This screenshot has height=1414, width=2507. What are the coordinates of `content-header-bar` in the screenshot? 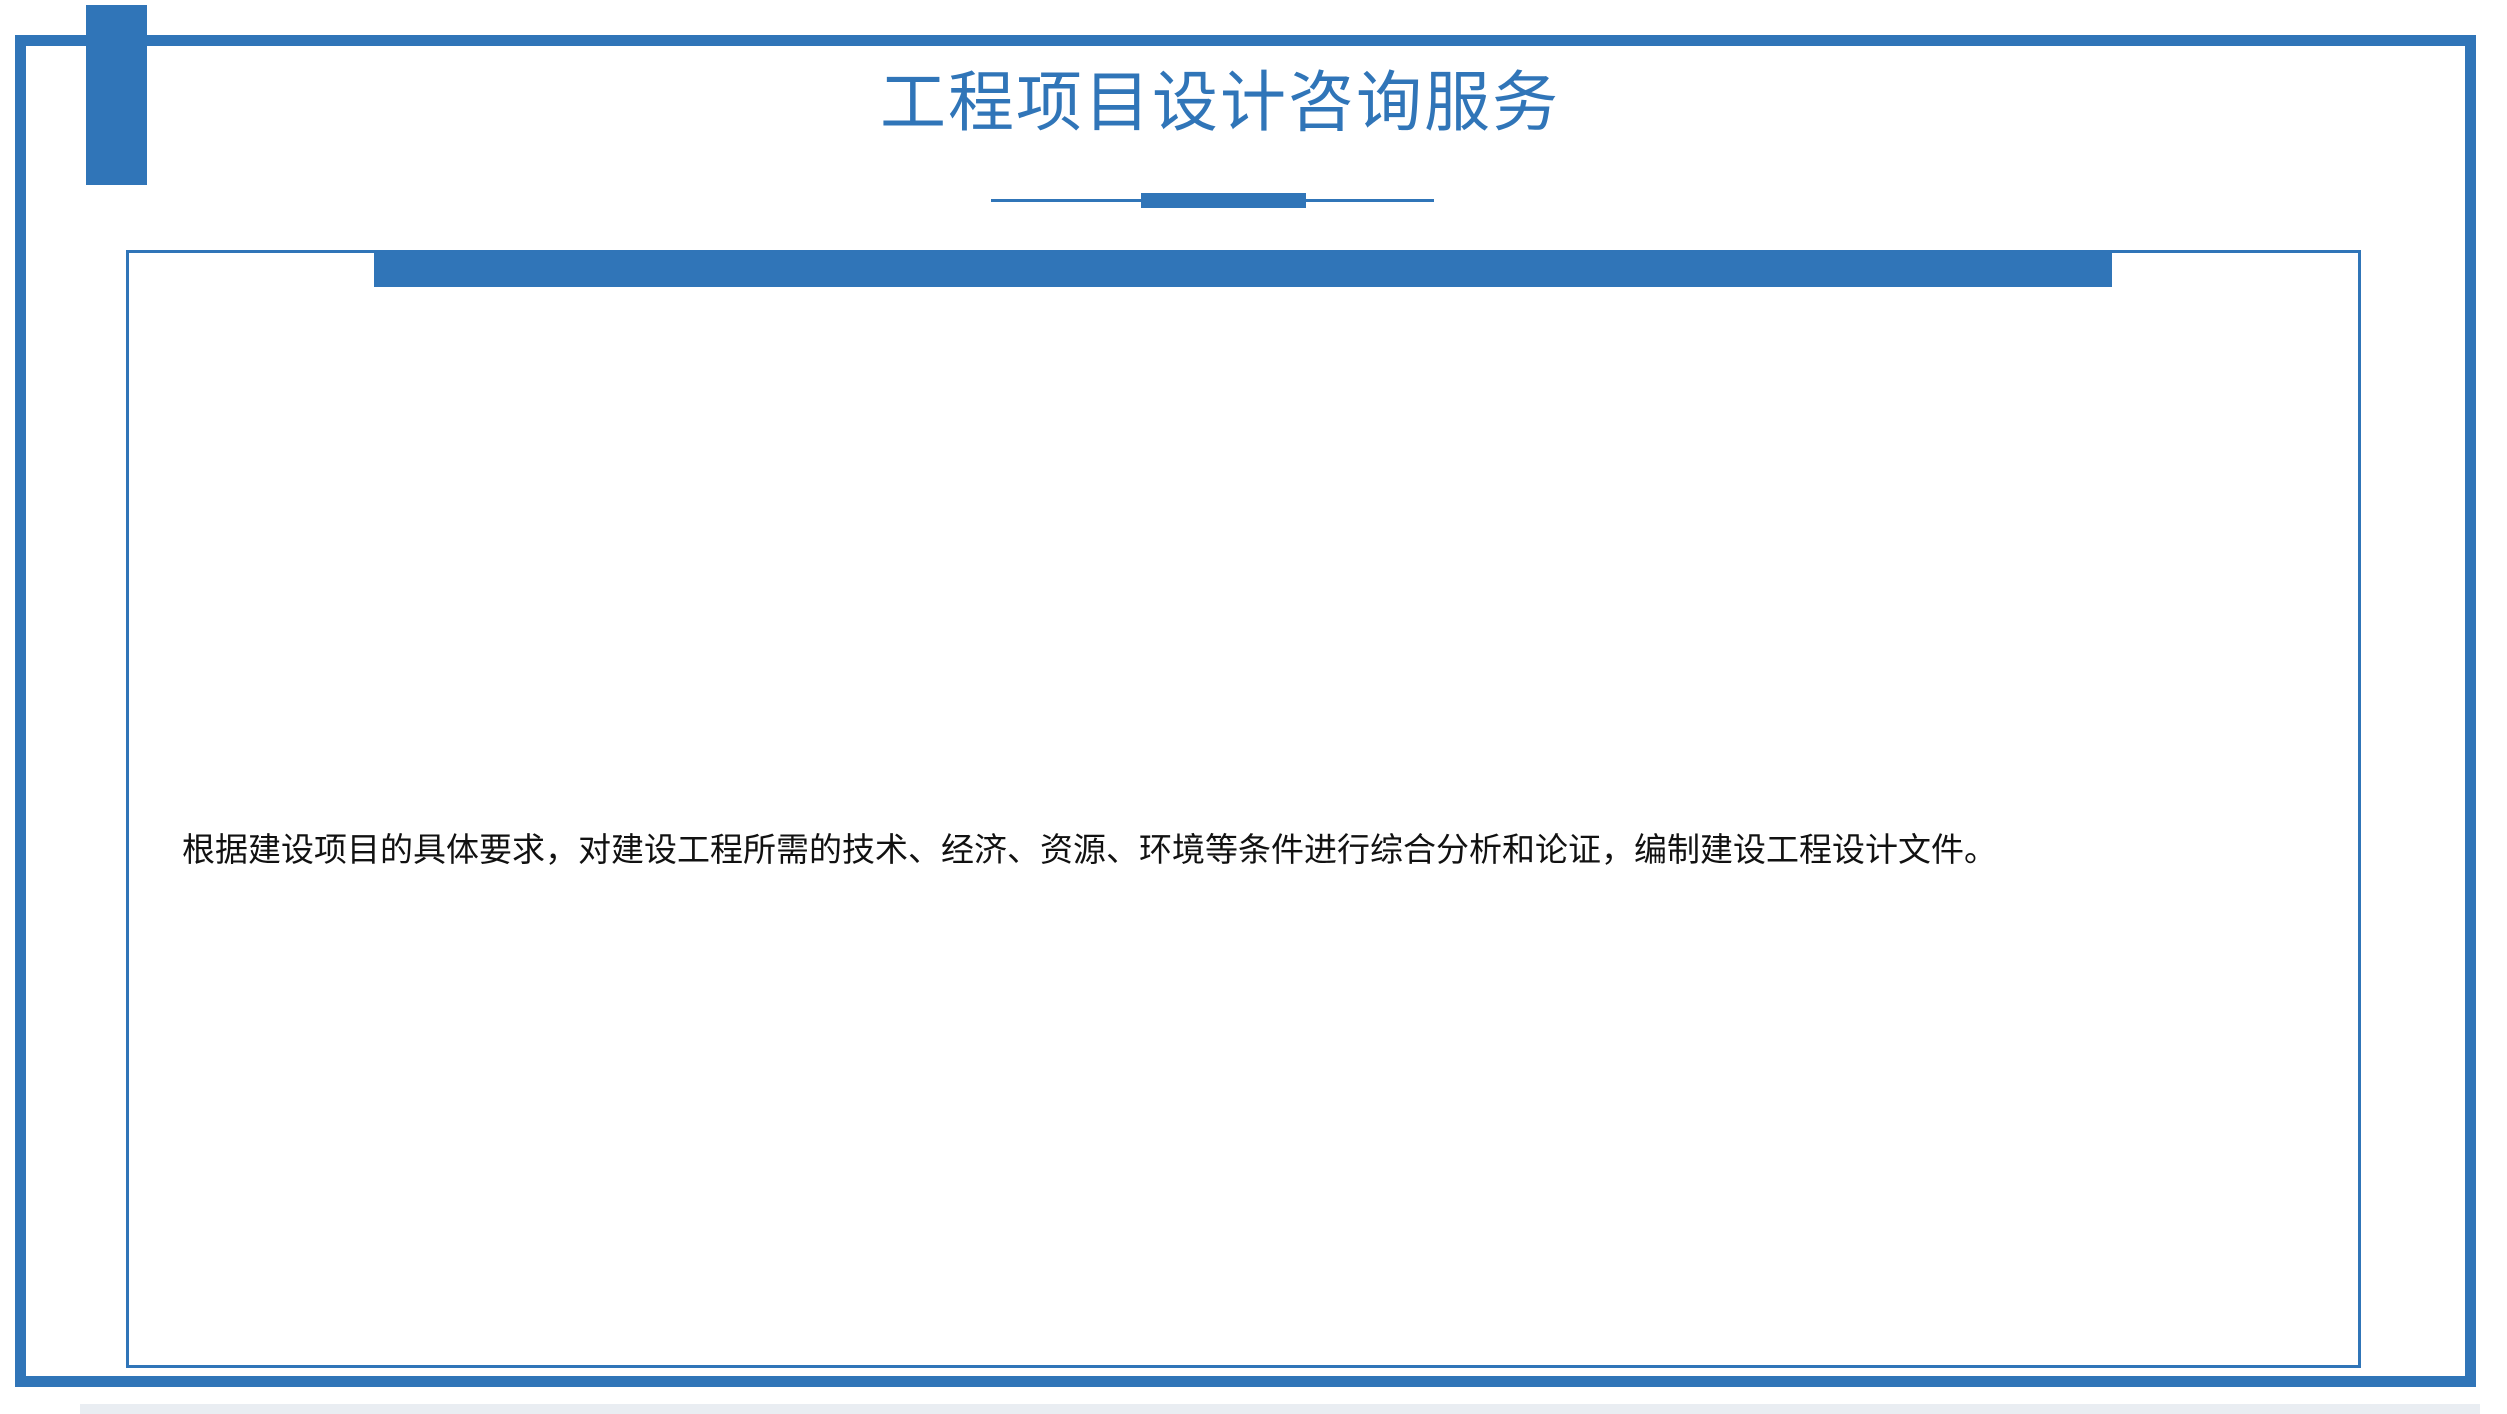 It's located at (1243, 269).